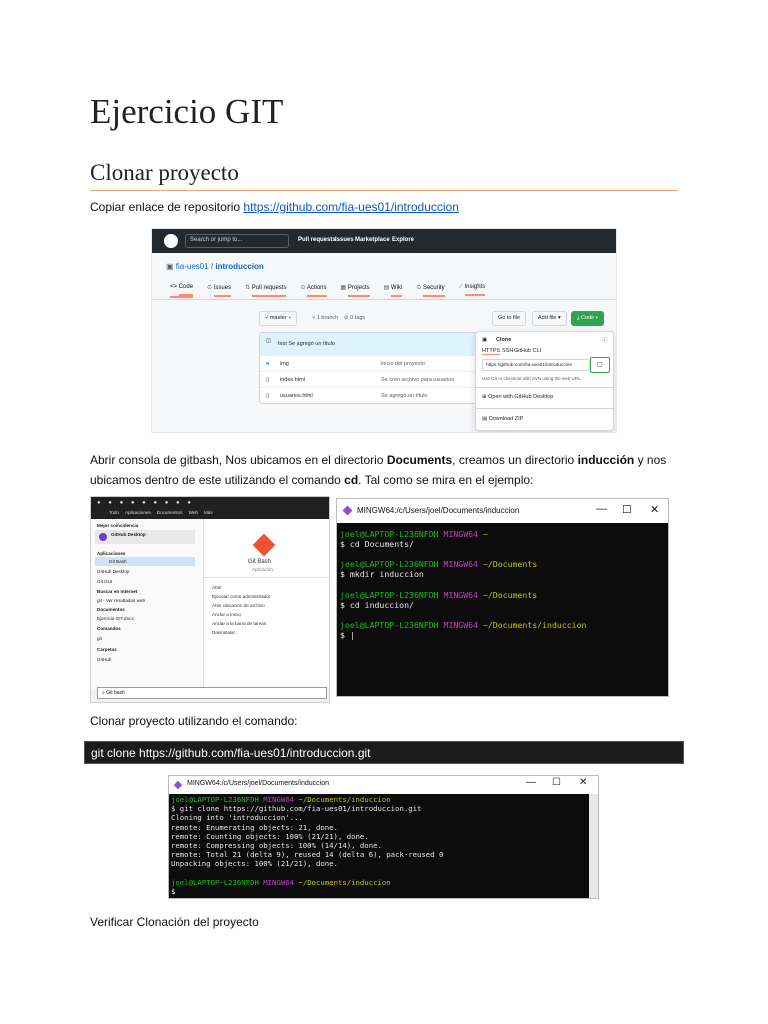 This screenshot has width=768, height=1024. Describe the element at coordinates (104, 581) in the screenshot. I see `result-git-gui: Git GUI` at that location.